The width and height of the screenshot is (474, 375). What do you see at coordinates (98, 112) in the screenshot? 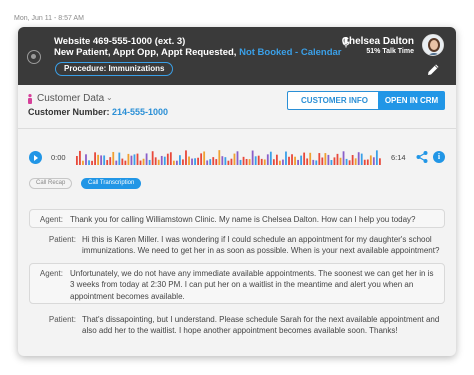
I see `customer-number: Customer Number: 214-555-1000` at bounding box center [98, 112].